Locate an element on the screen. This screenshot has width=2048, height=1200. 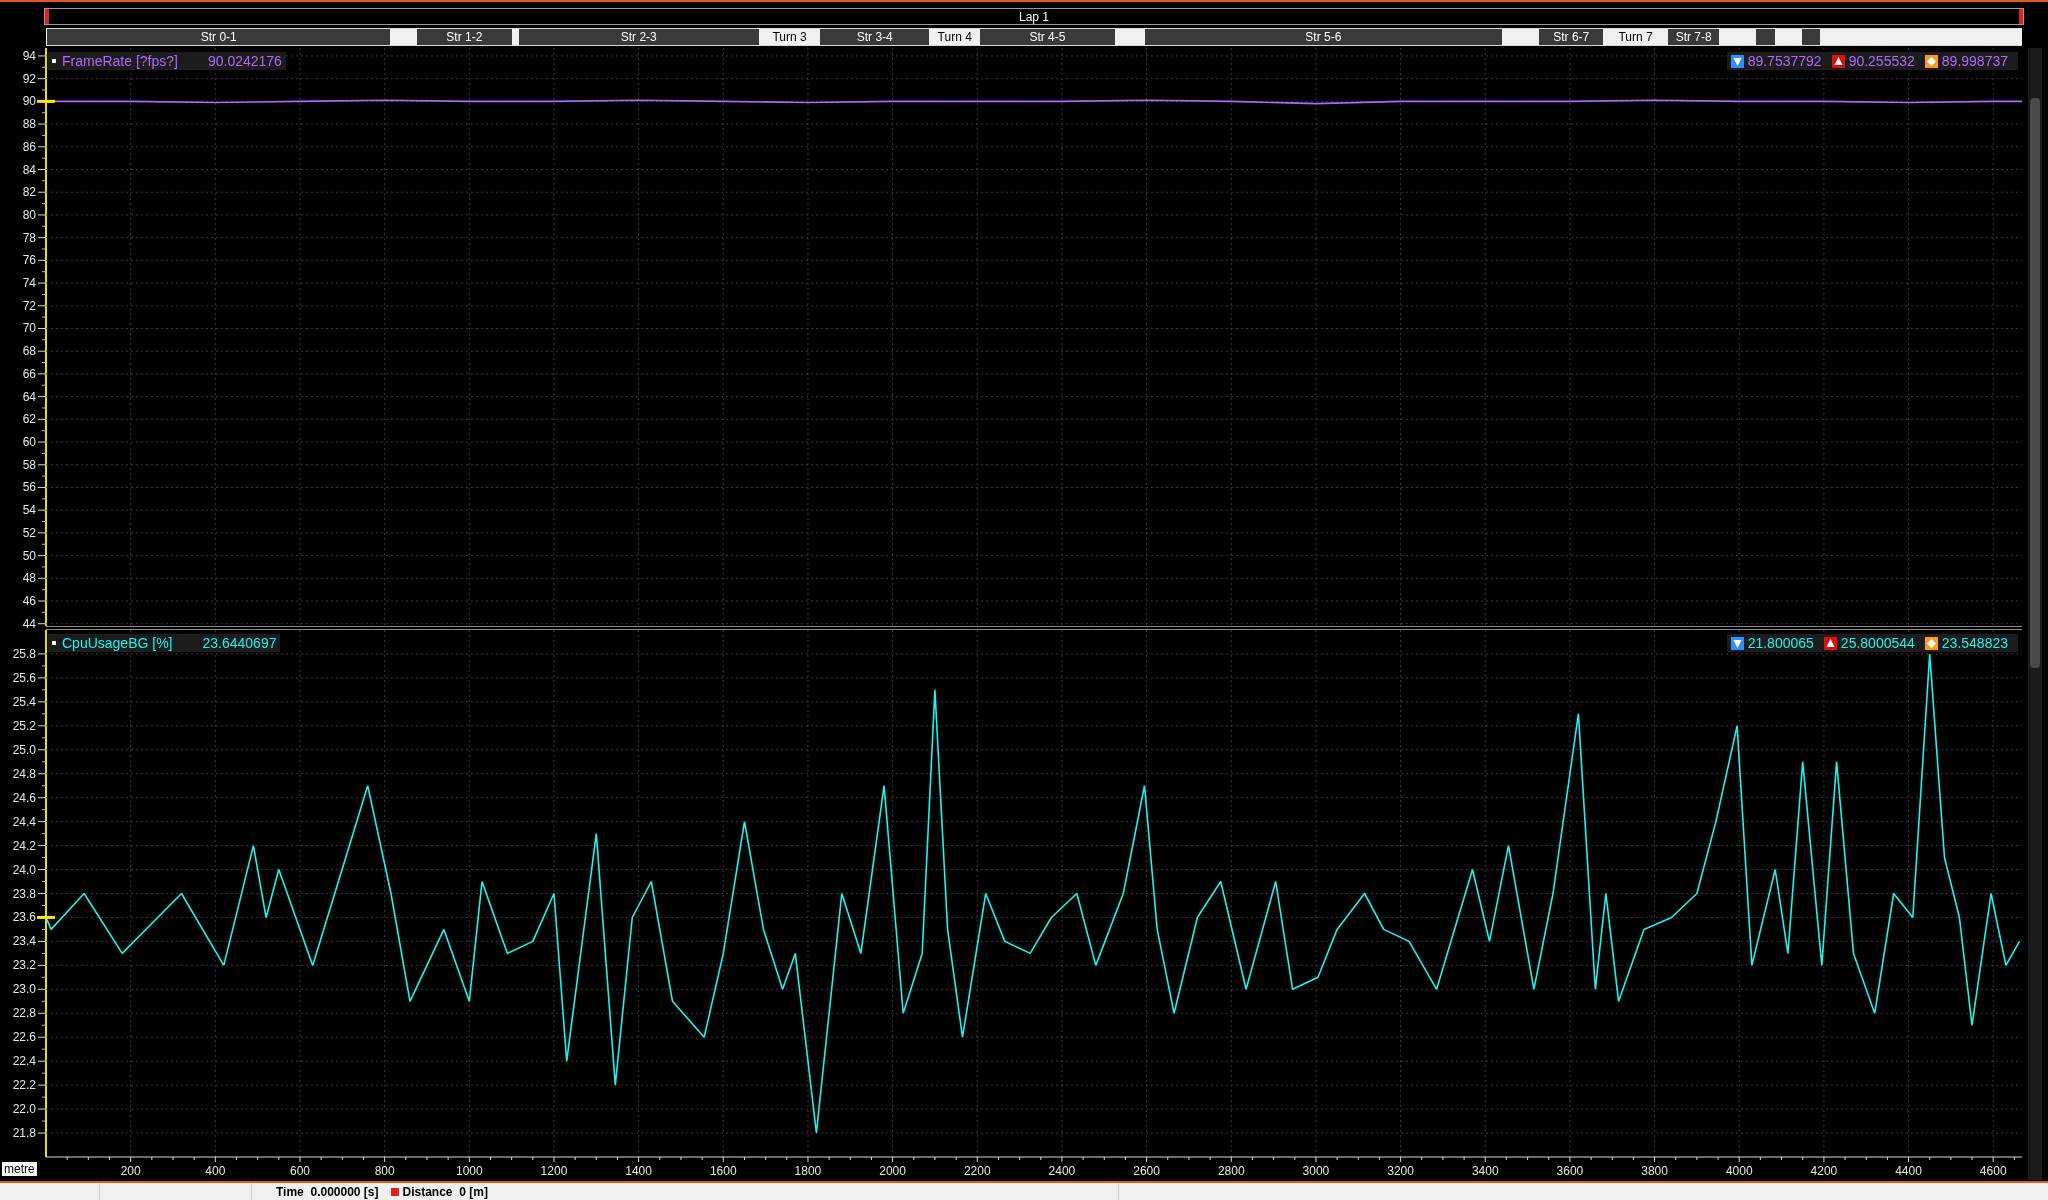
x-tick-label: 3600 is located at coordinates (1570, 1171).